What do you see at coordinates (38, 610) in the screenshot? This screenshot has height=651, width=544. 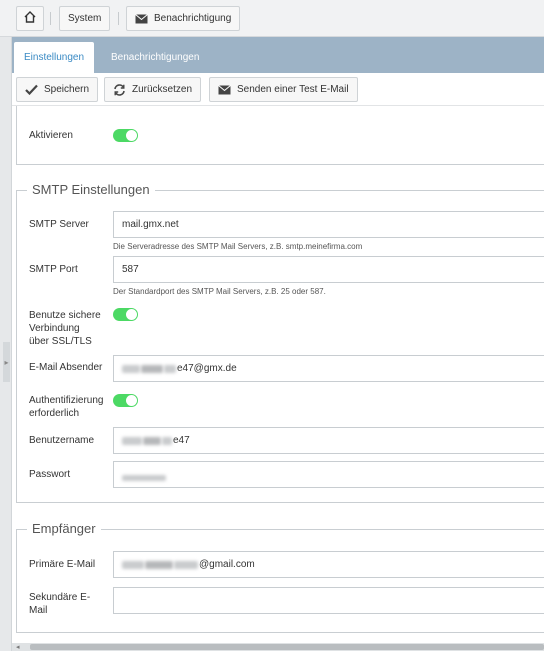 I see `secondary-email-label-line: Mail` at bounding box center [38, 610].